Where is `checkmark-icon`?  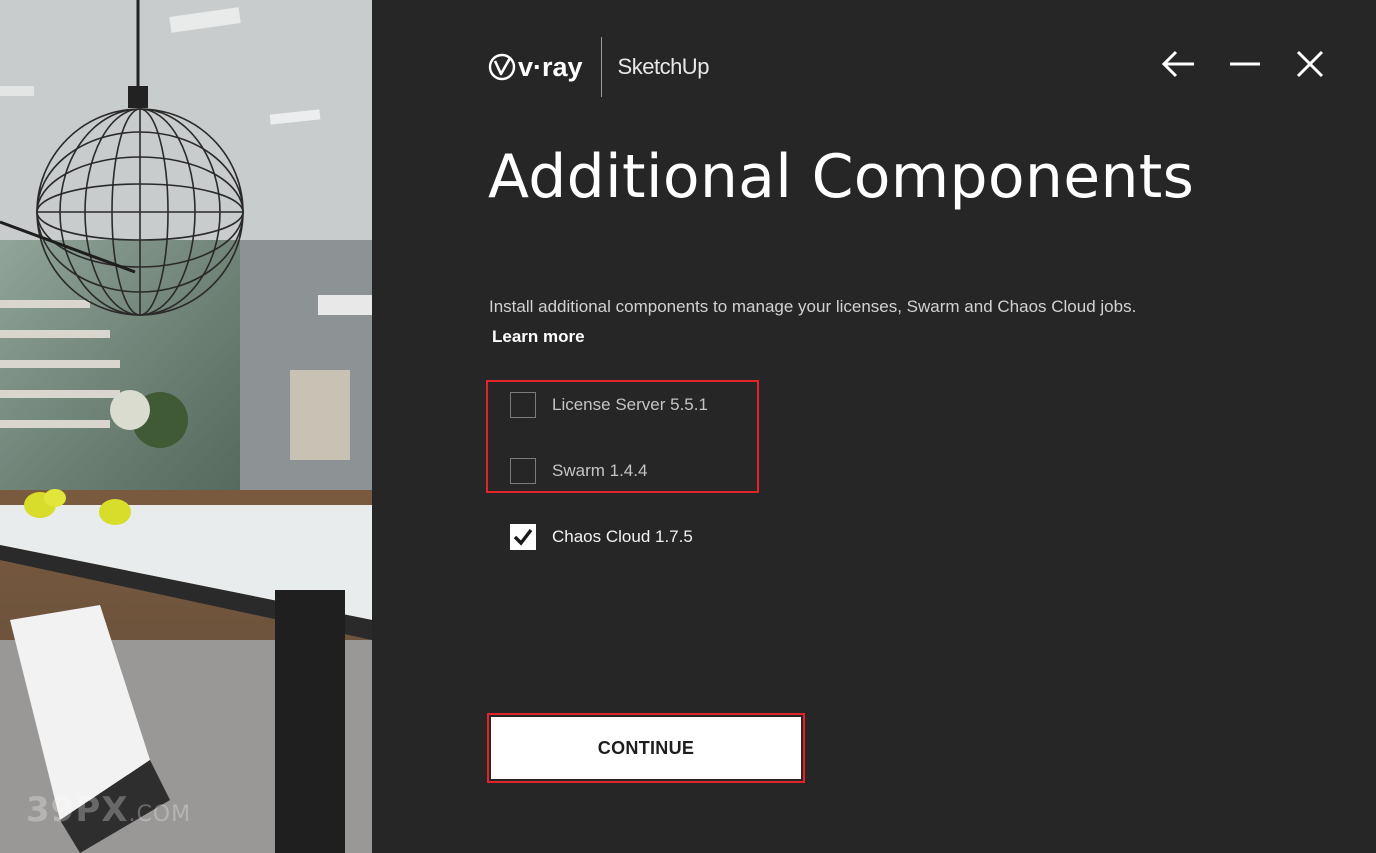
checkmark-icon is located at coordinates (523, 537).